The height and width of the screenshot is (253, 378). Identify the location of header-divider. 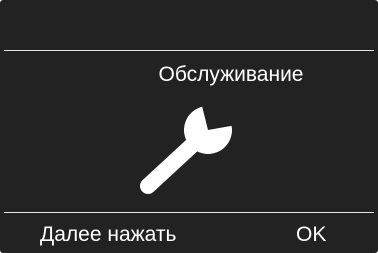
(189, 50).